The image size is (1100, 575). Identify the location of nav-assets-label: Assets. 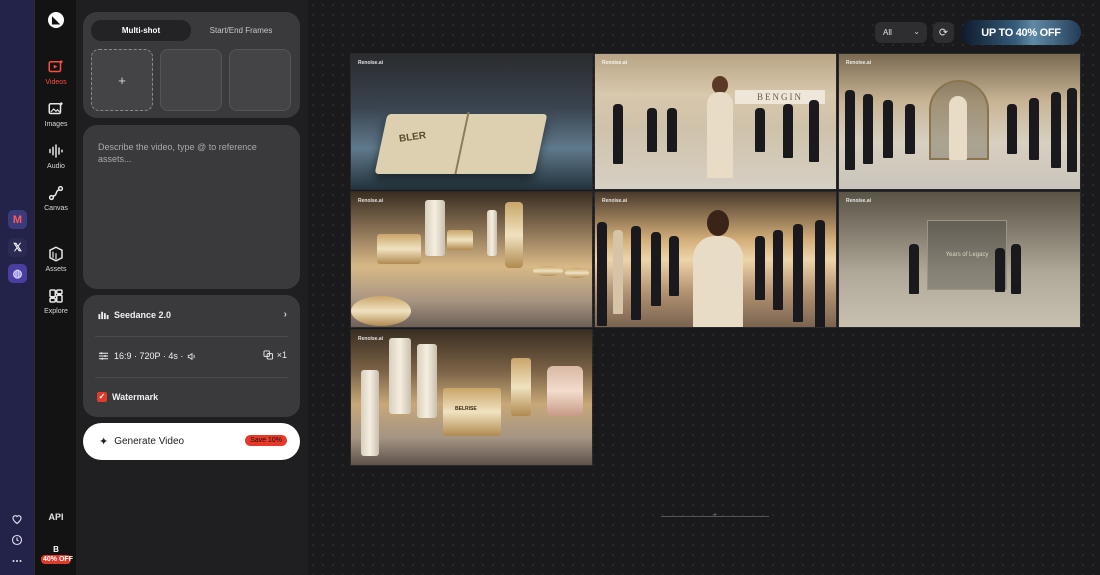
(56, 269).